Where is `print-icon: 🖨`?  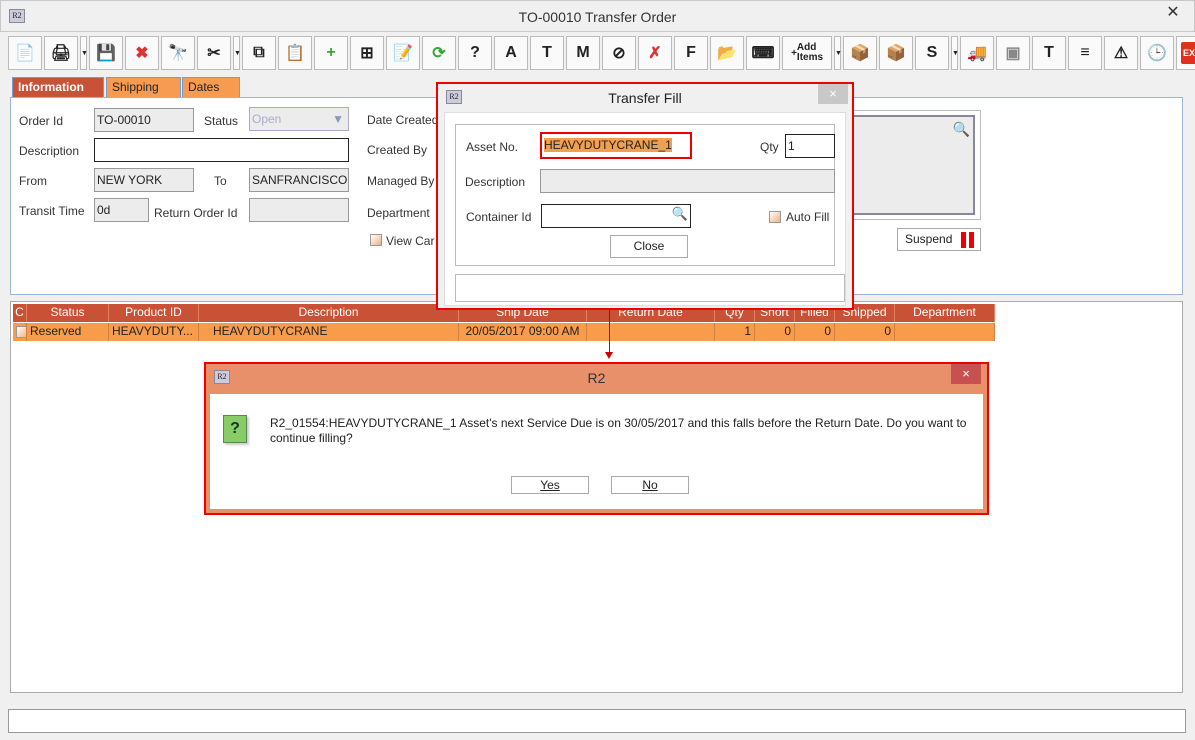 print-icon: 🖨 is located at coordinates (61, 53).